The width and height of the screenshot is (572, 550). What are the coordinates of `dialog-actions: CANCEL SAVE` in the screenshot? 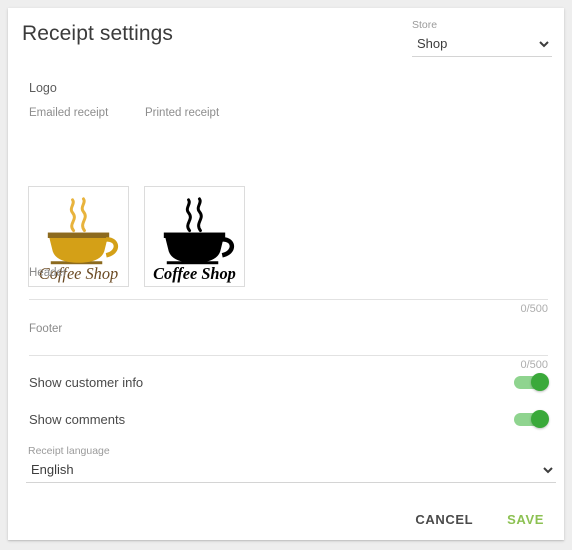 It's located at (479, 519).